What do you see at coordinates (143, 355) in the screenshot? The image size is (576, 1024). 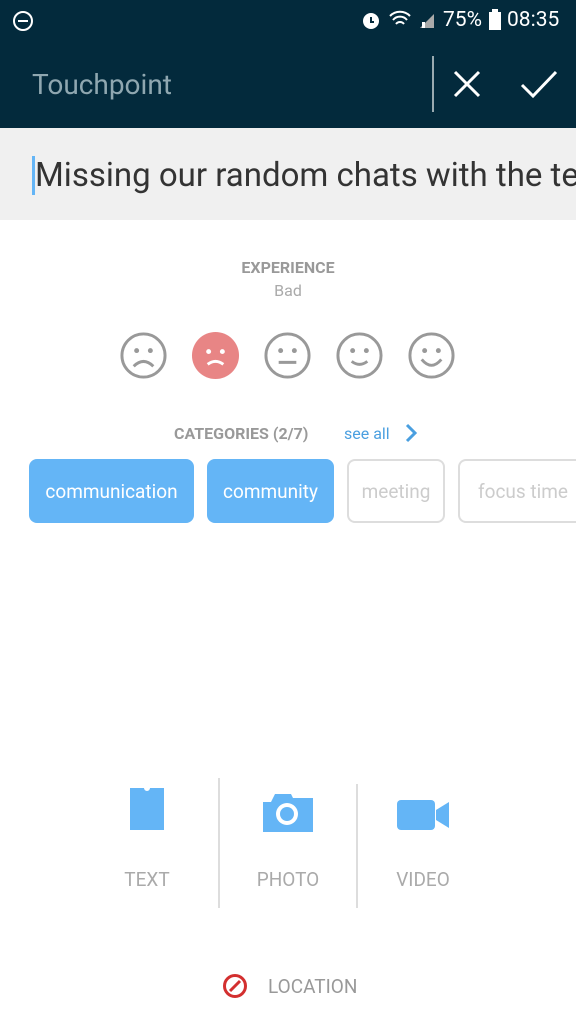 I see `very-bad-face-icon` at bounding box center [143, 355].